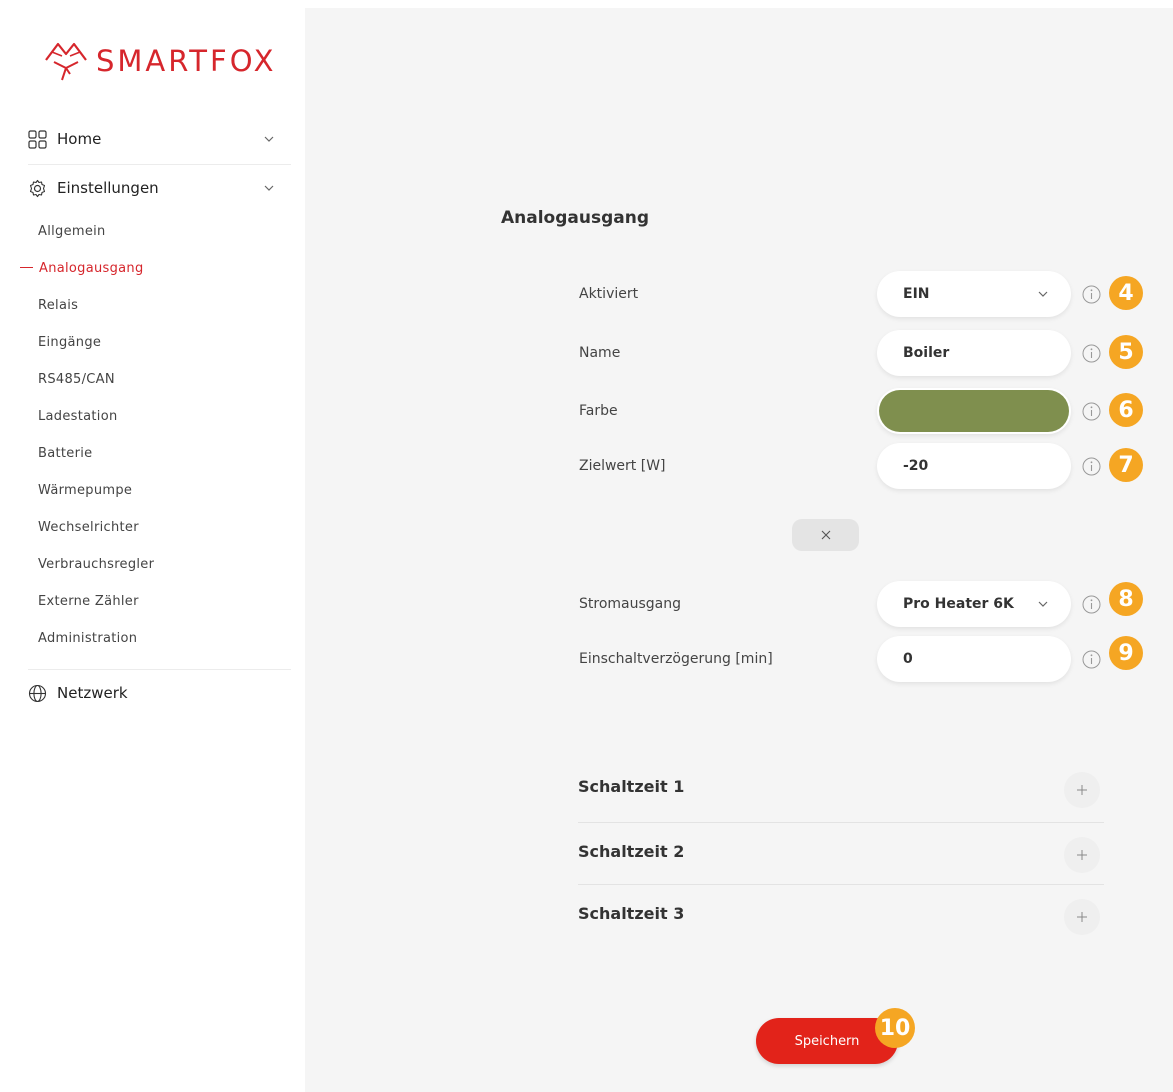  What do you see at coordinates (76, 379) in the screenshot?
I see `nav-sub-item: RS485/CAN` at bounding box center [76, 379].